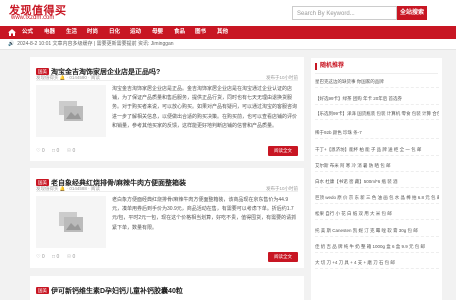 This screenshot has width=456, height=300. Describe the element at coordinates (117, 291) in the screenshot. I see `post-title: 伊可新钙维生素D孕妇钙儿童补钙胶囊40粒` at that location.